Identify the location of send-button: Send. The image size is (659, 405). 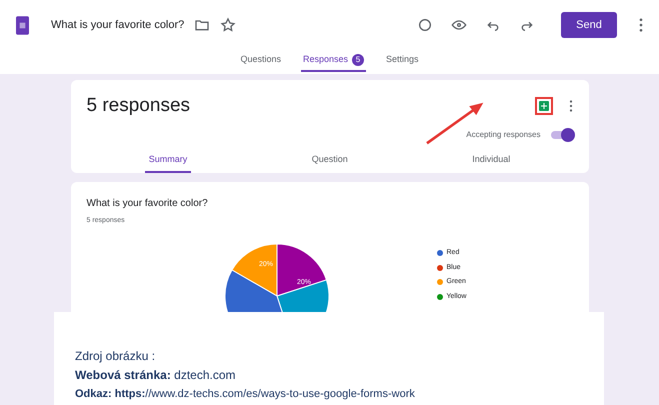
(589, 25).